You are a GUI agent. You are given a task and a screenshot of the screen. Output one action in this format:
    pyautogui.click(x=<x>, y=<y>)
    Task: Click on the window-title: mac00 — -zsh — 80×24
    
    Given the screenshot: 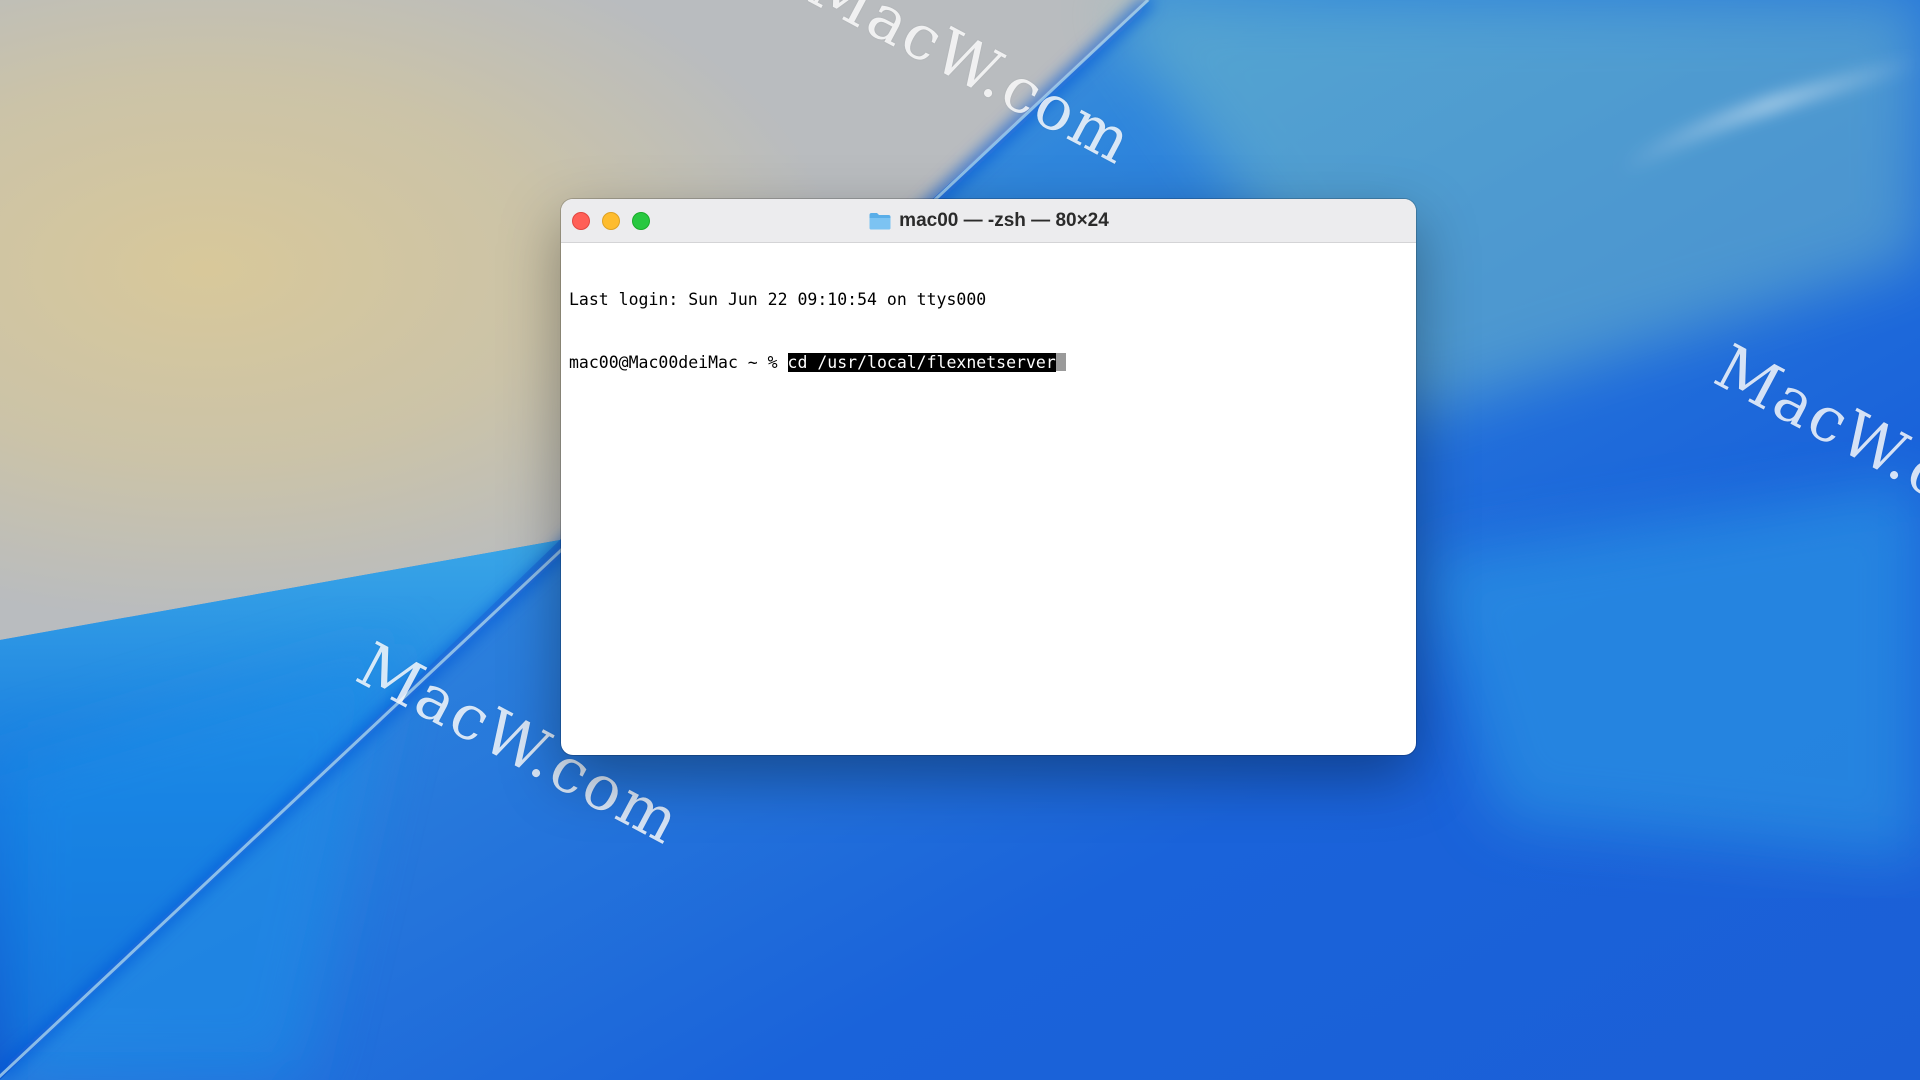 What is the action you would take?
    pyautogui.click(x=988, y=220)
    